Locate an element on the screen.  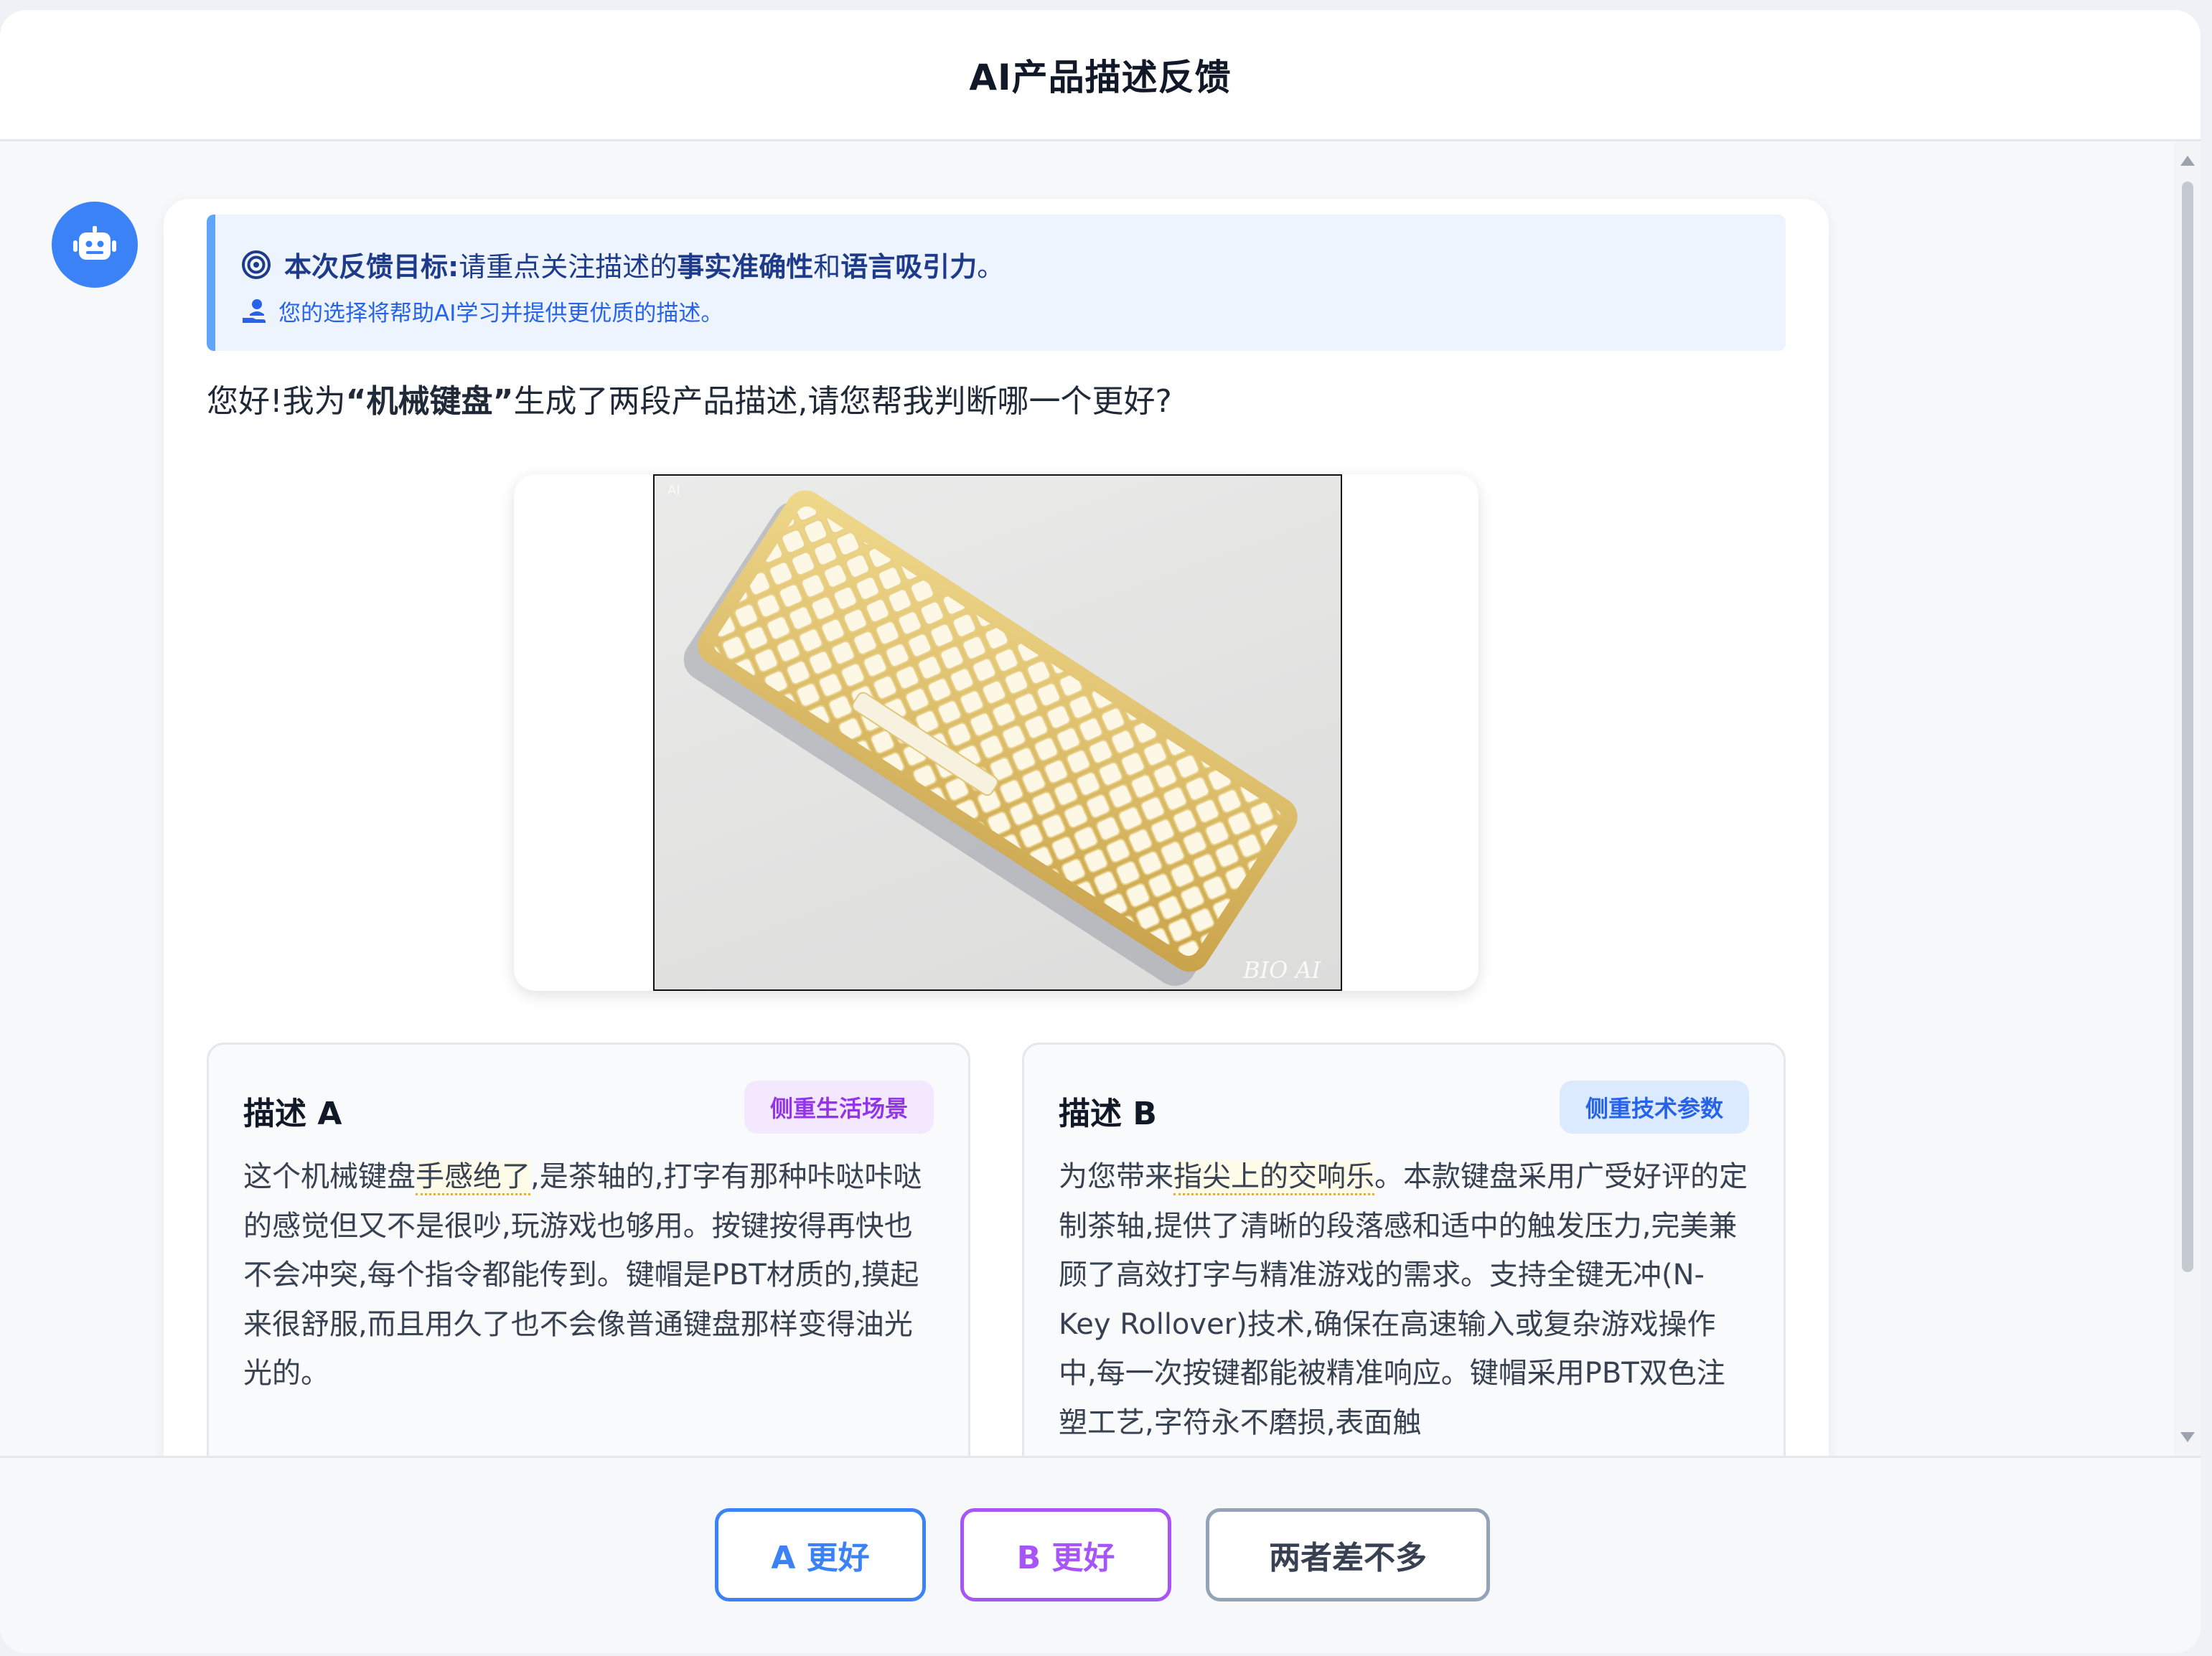
goal-end: 。 is located at coordinates (991, 267).